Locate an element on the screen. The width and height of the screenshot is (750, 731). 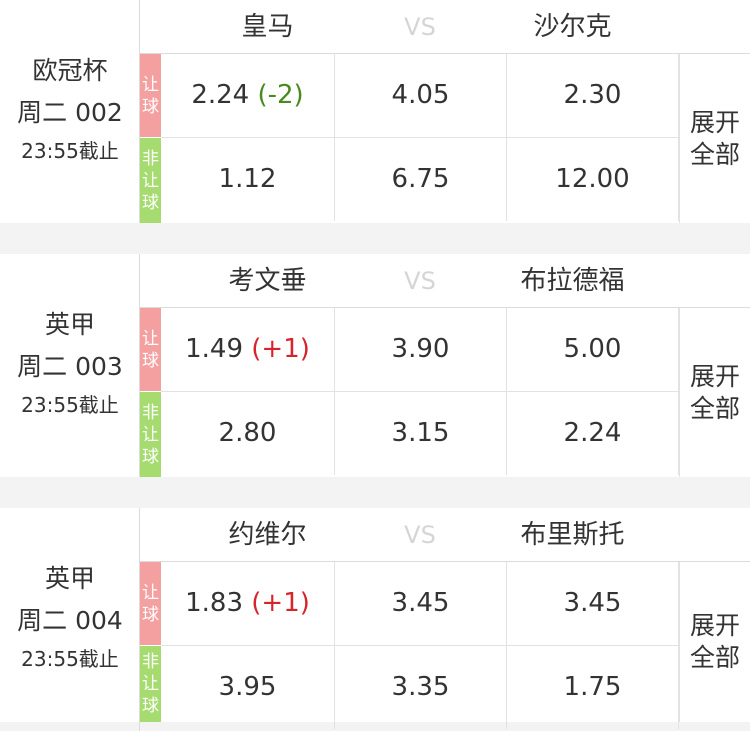
handicap-odds-row: 1.83 (+1) 3.45 3.45 is located at coordinates (420, 604).